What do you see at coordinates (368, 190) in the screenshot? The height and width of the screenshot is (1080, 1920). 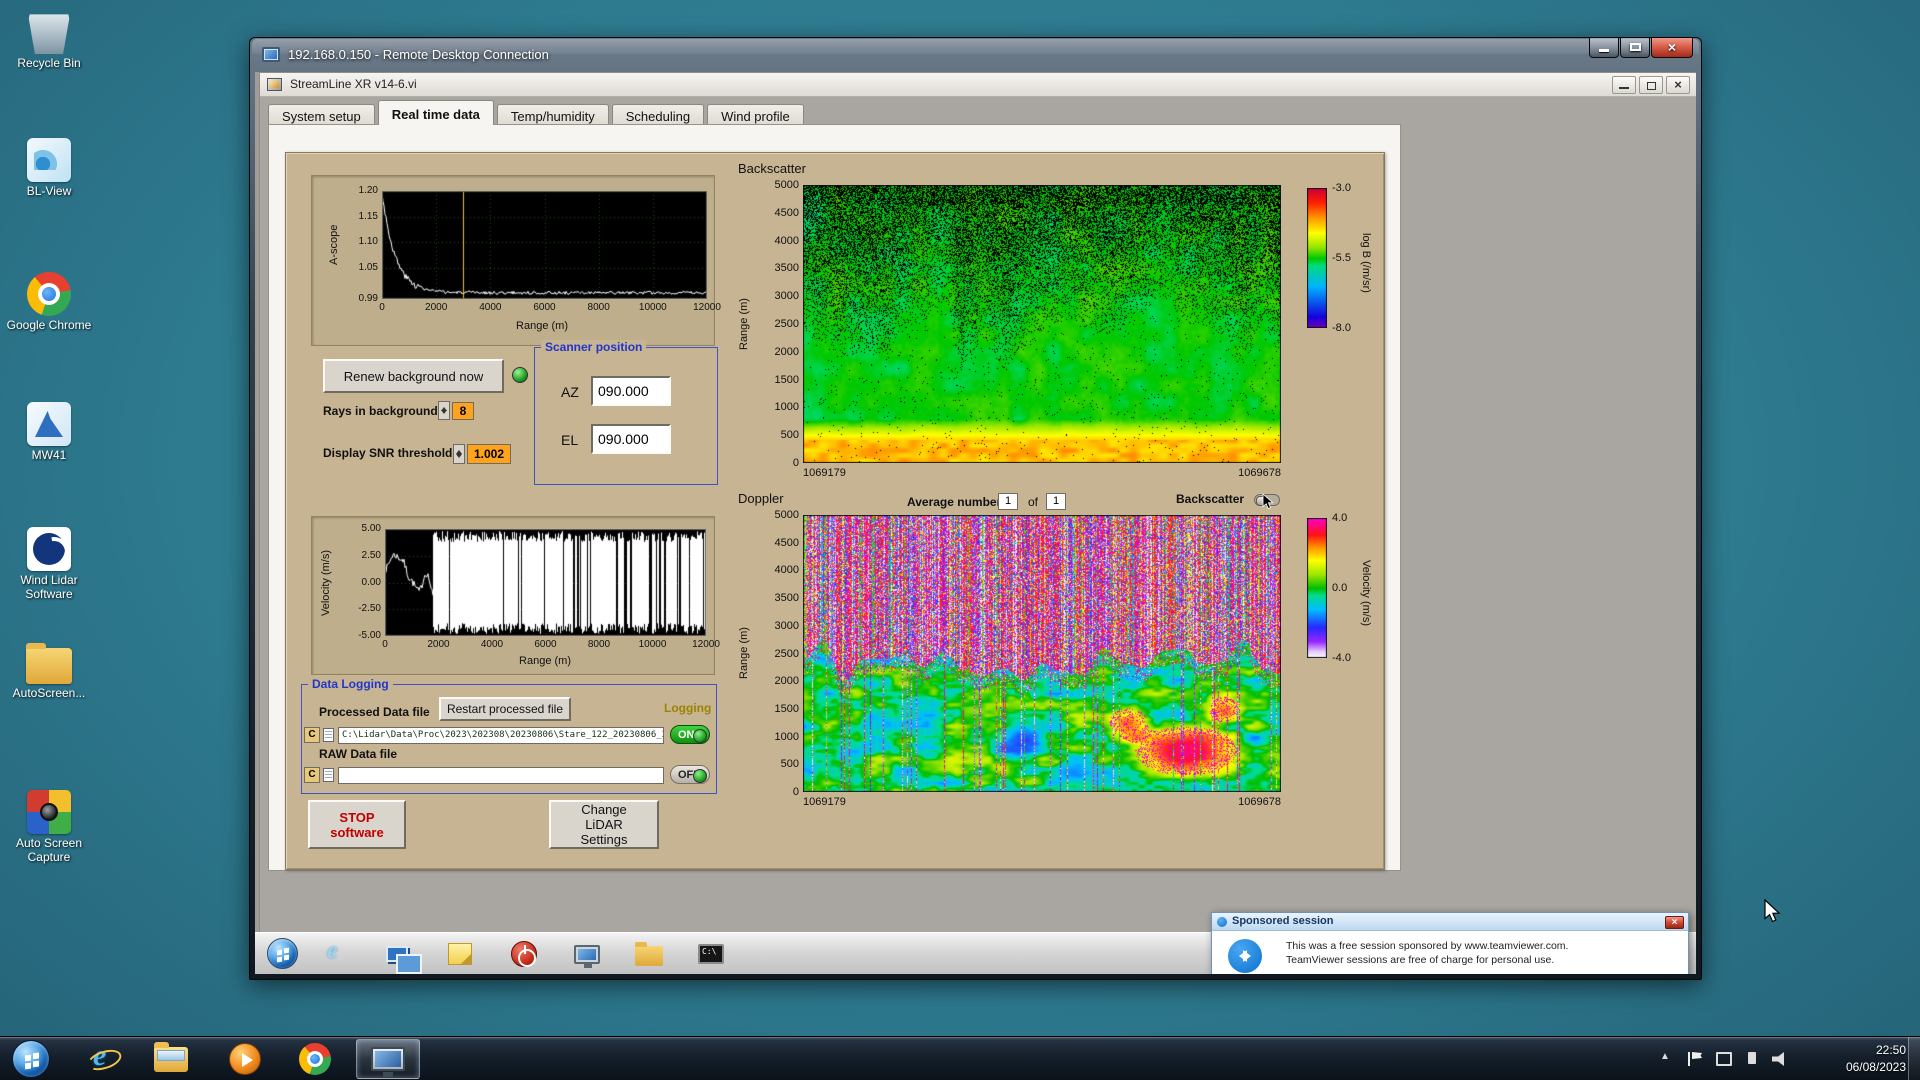 I see `y-tick-label: 1.20` at bounding box center [368, 190].